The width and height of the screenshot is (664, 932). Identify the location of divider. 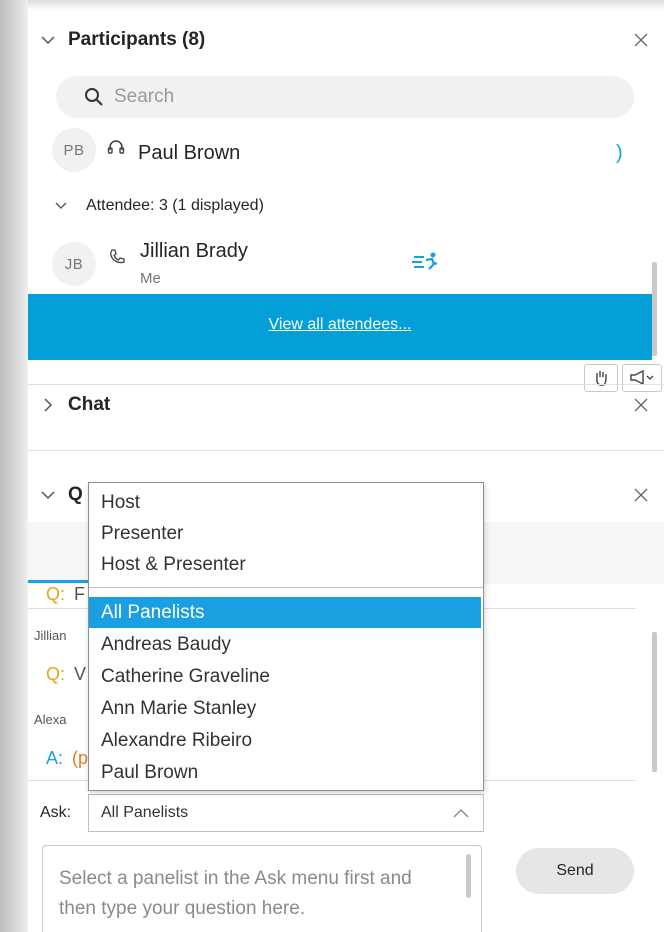
(346, 450).